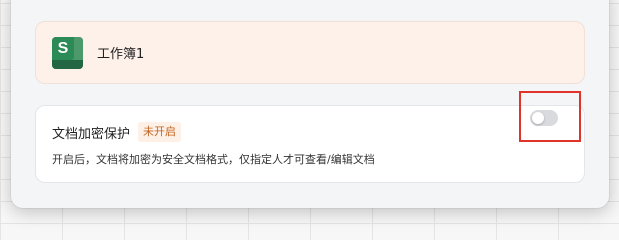  Describe the element at coordinates (121, 54) in the screenshot. I see `file-name: 工作簿1` at that location.